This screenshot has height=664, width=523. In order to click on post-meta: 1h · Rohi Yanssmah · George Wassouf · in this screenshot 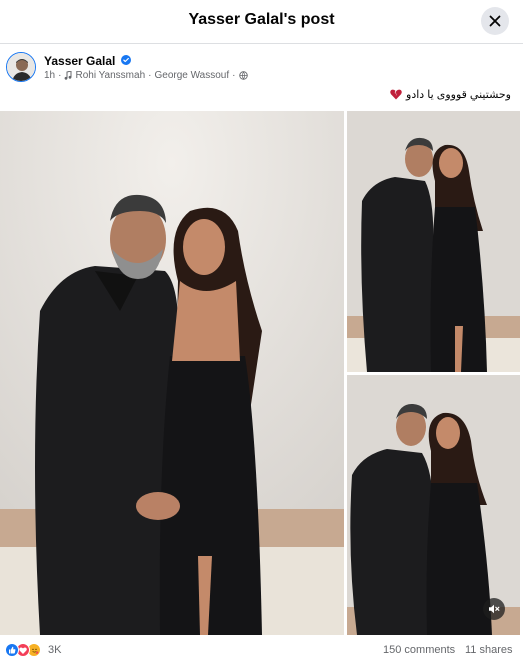, I will do `click(146, 75)`.